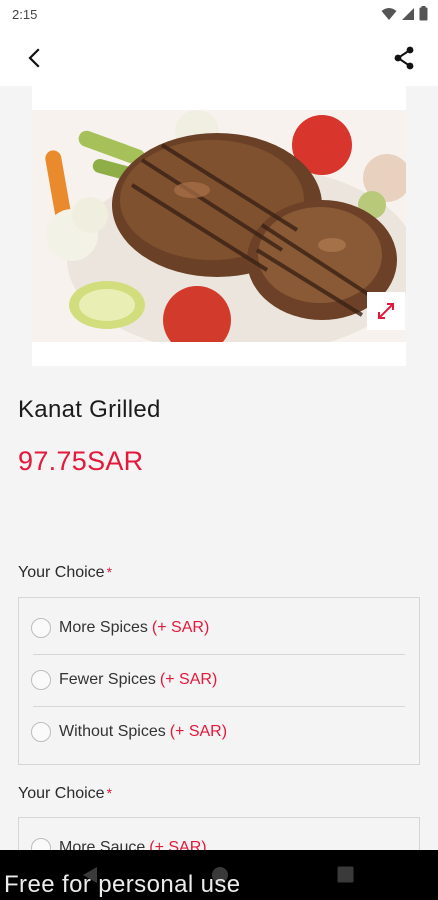  What do you see at coordinates (423, 16) in the screenshot?
I see `battery-icon` at bounding box center [423, 16].